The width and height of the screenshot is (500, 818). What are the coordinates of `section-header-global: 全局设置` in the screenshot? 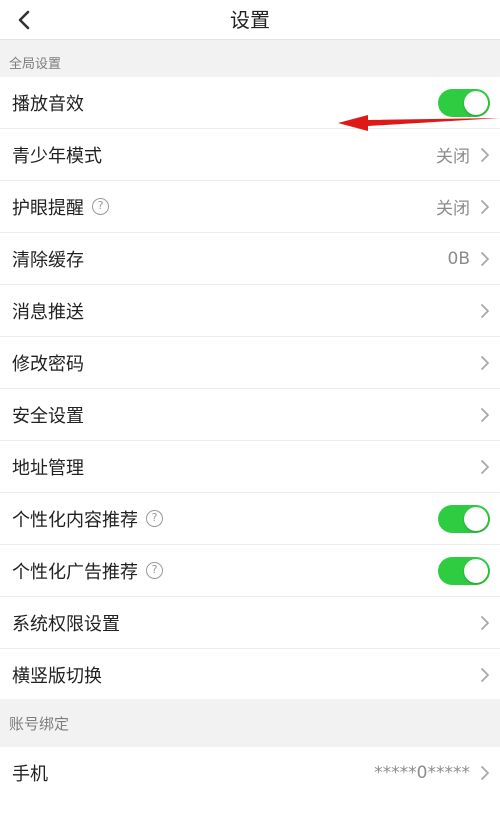 It's located at (250, 65).